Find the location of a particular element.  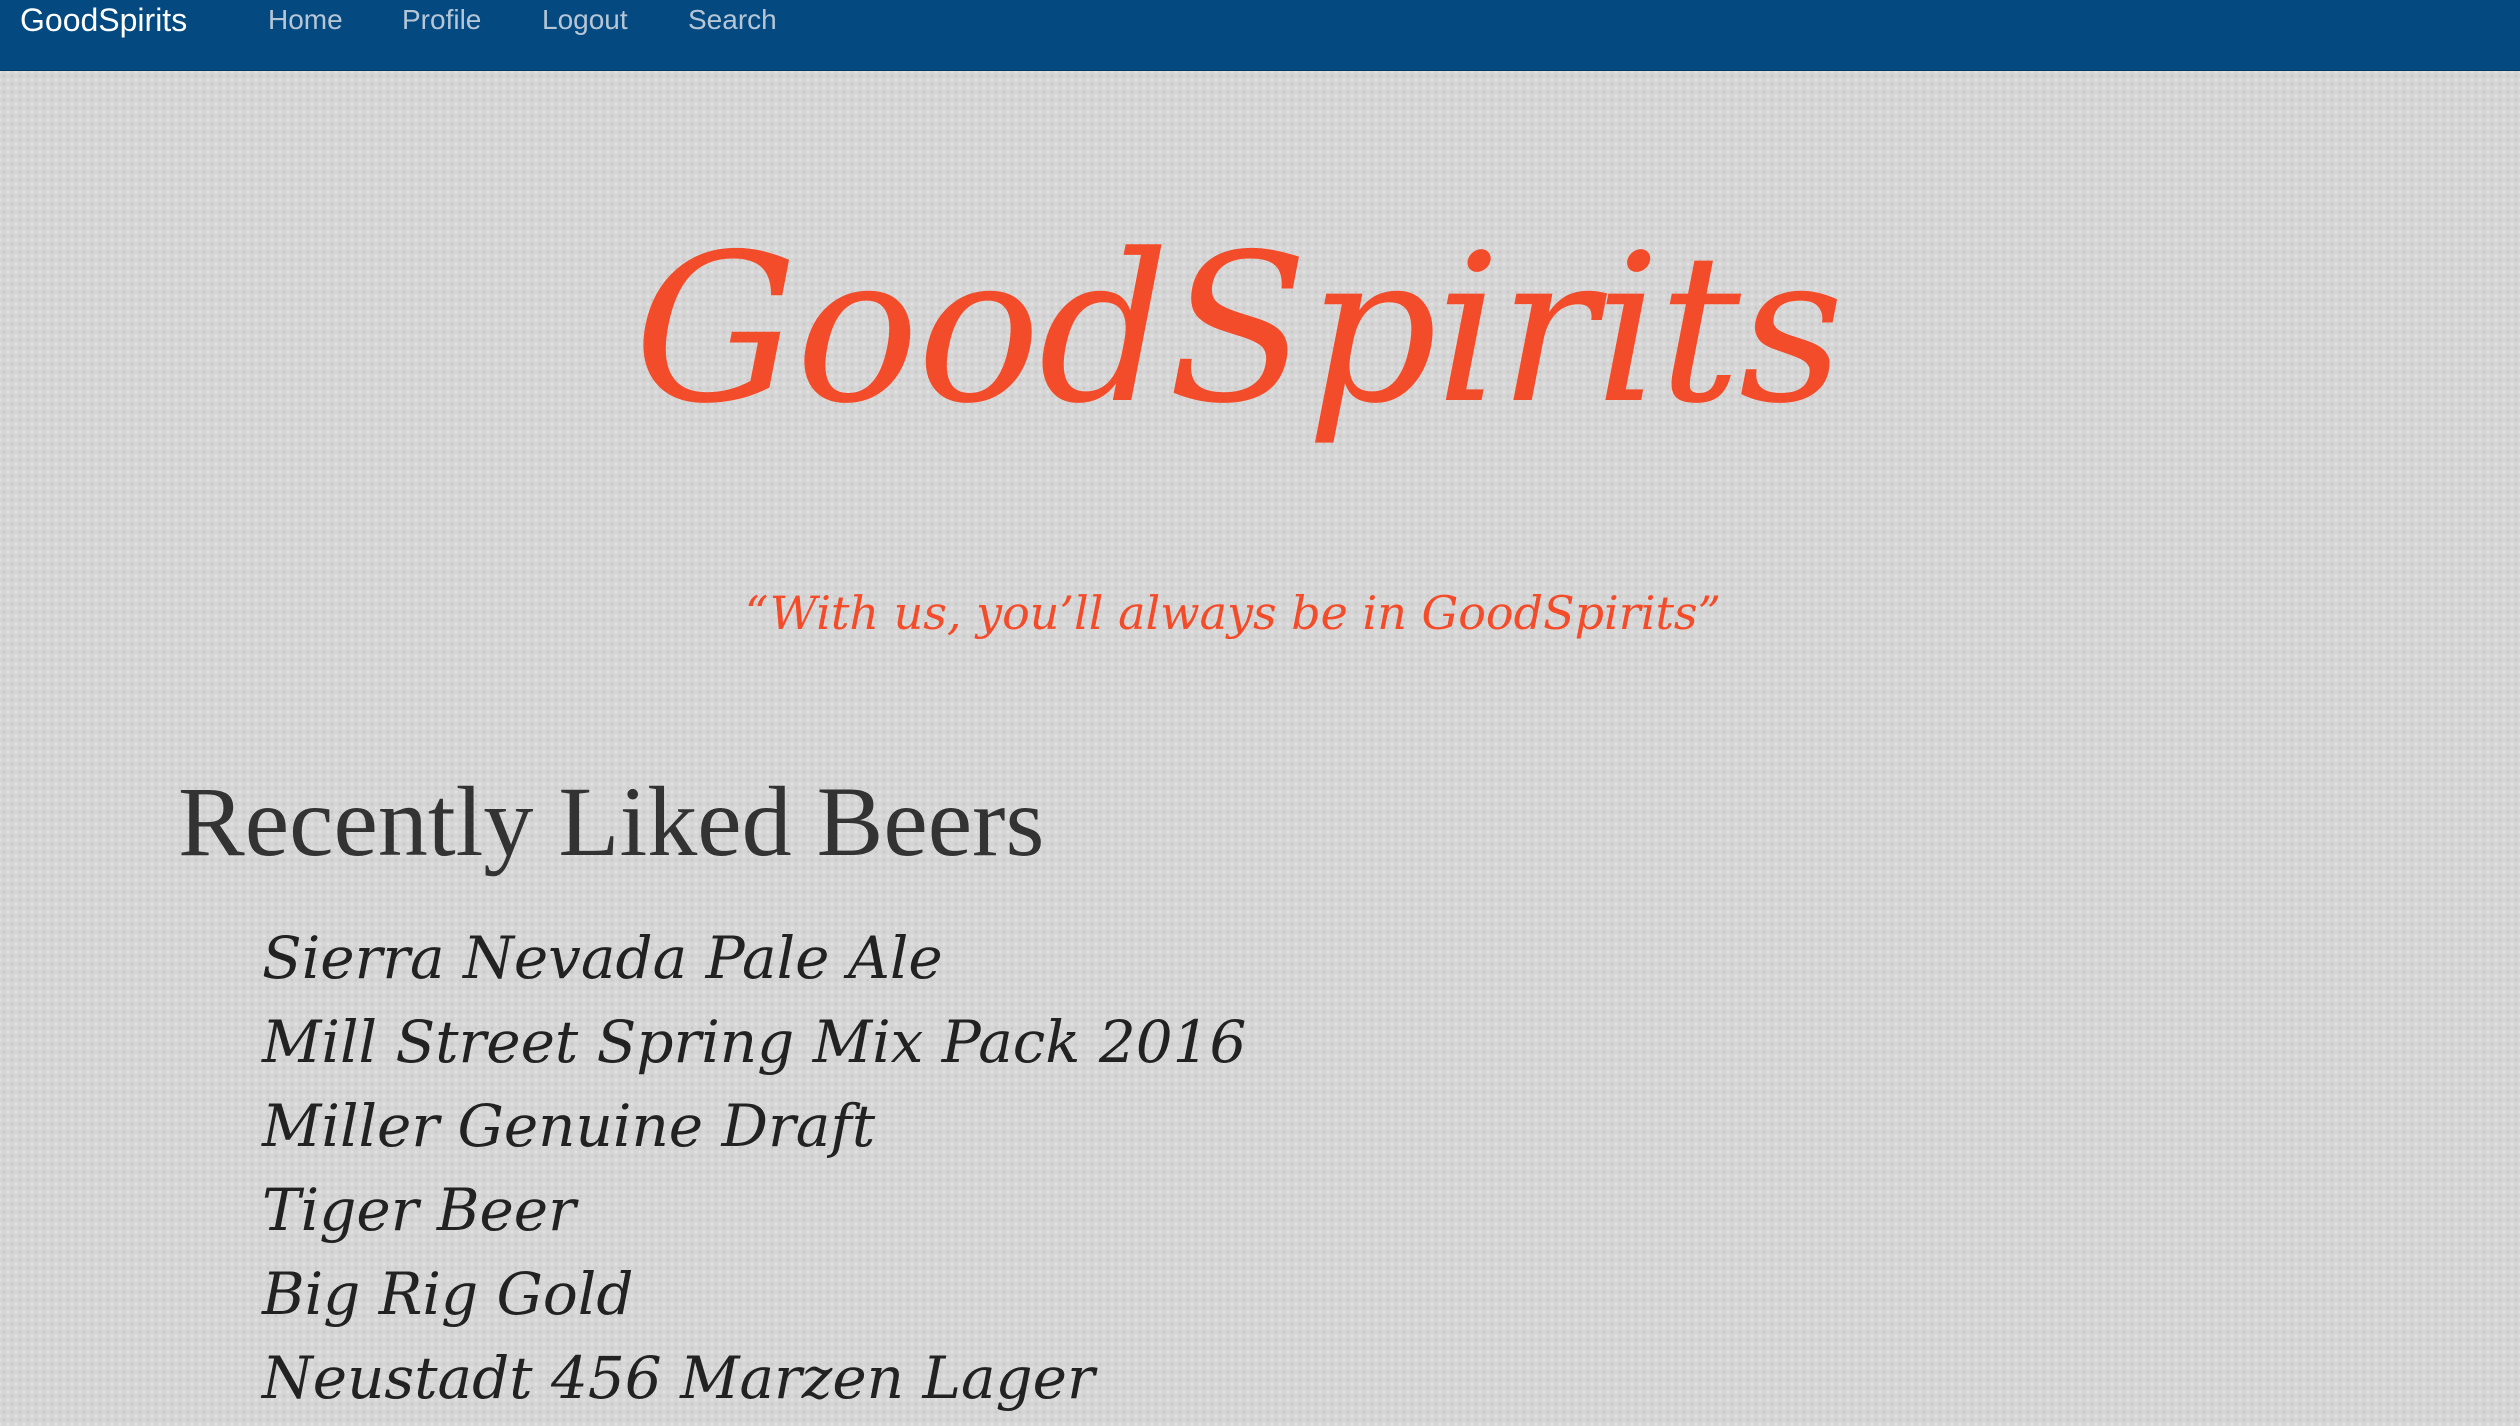

nav-item-search: Search is located at coordinates (732, 20).